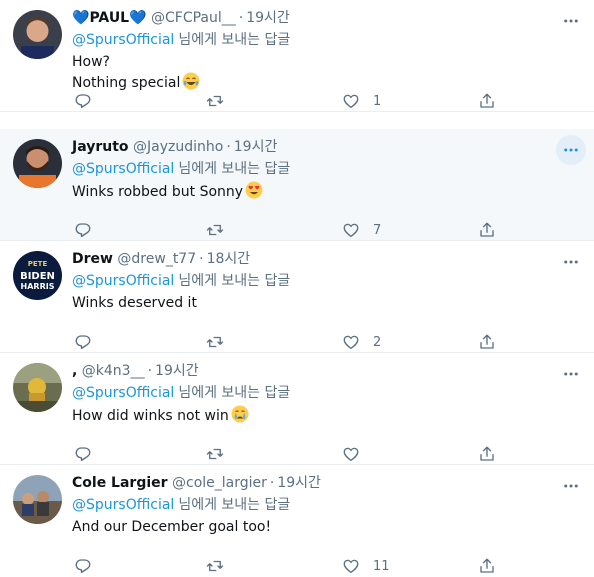 Image resolution: width=594 pixels, height=577 pixels. Describe the element at coordinates (361, 342) in the screenshot. I see `like-button: 2` at that location.